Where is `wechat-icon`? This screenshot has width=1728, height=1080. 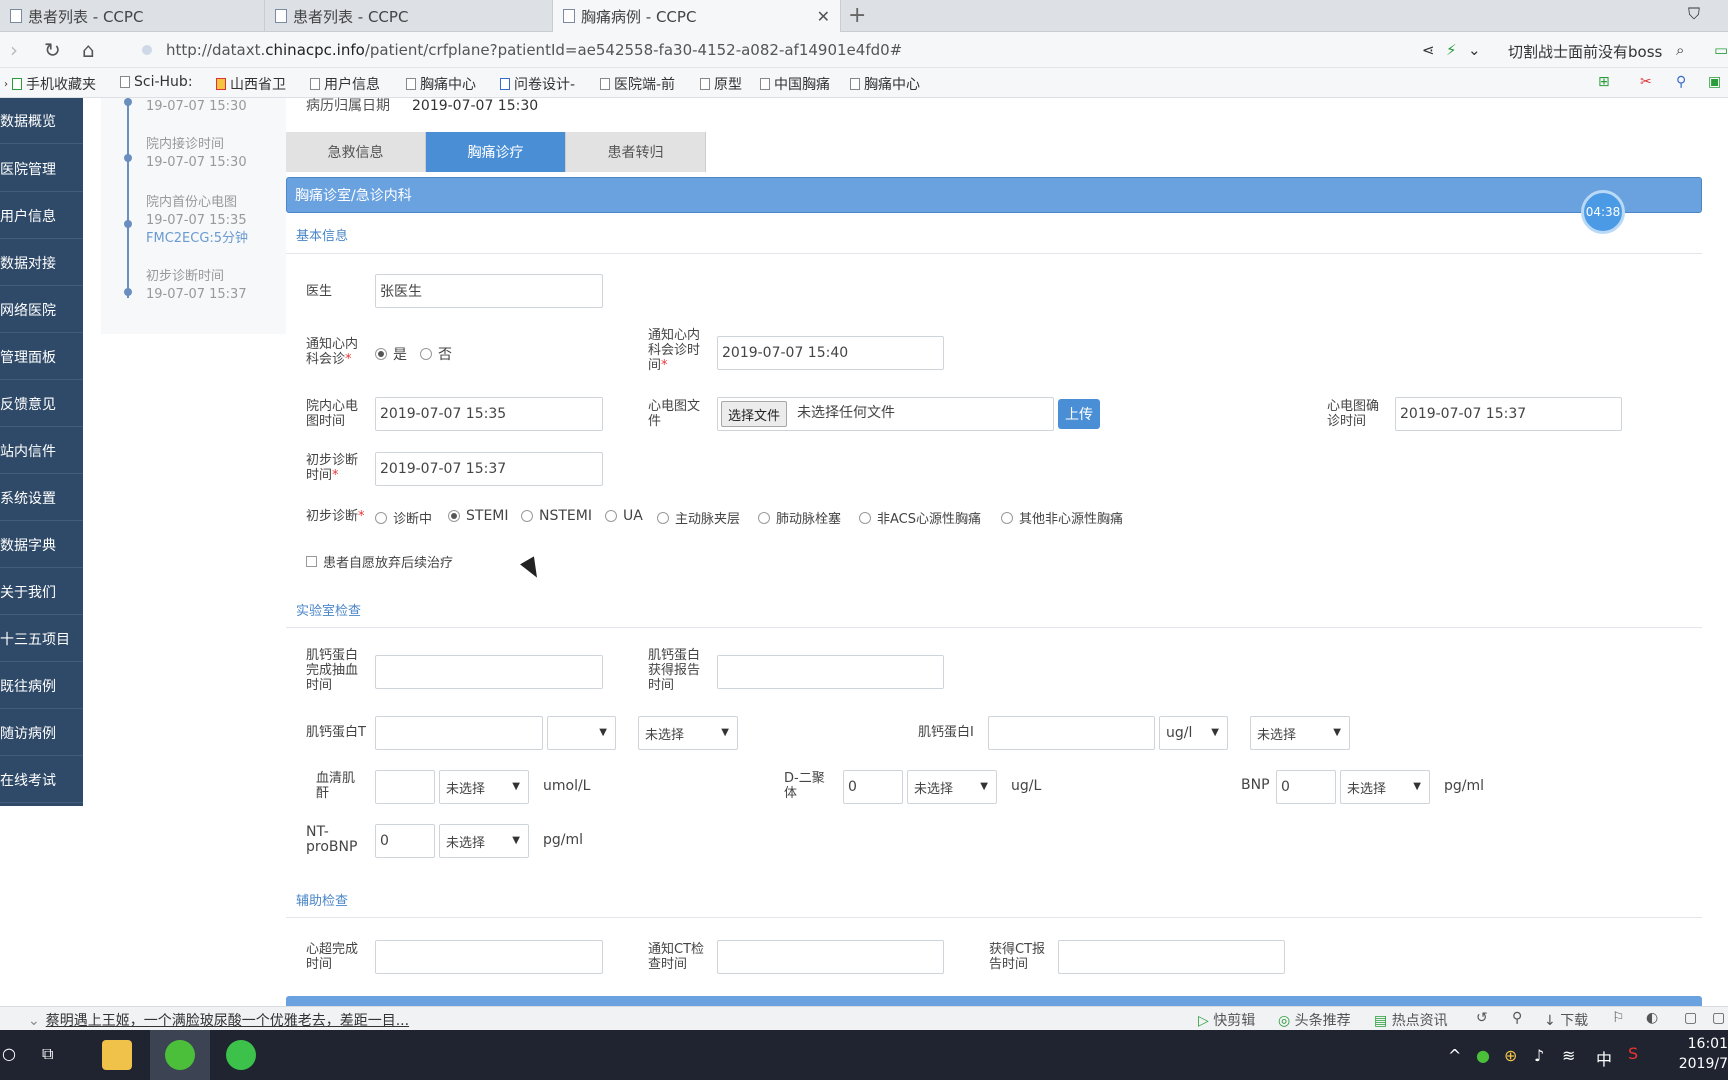
wechat-icon is located at coordinates (241, 1055).